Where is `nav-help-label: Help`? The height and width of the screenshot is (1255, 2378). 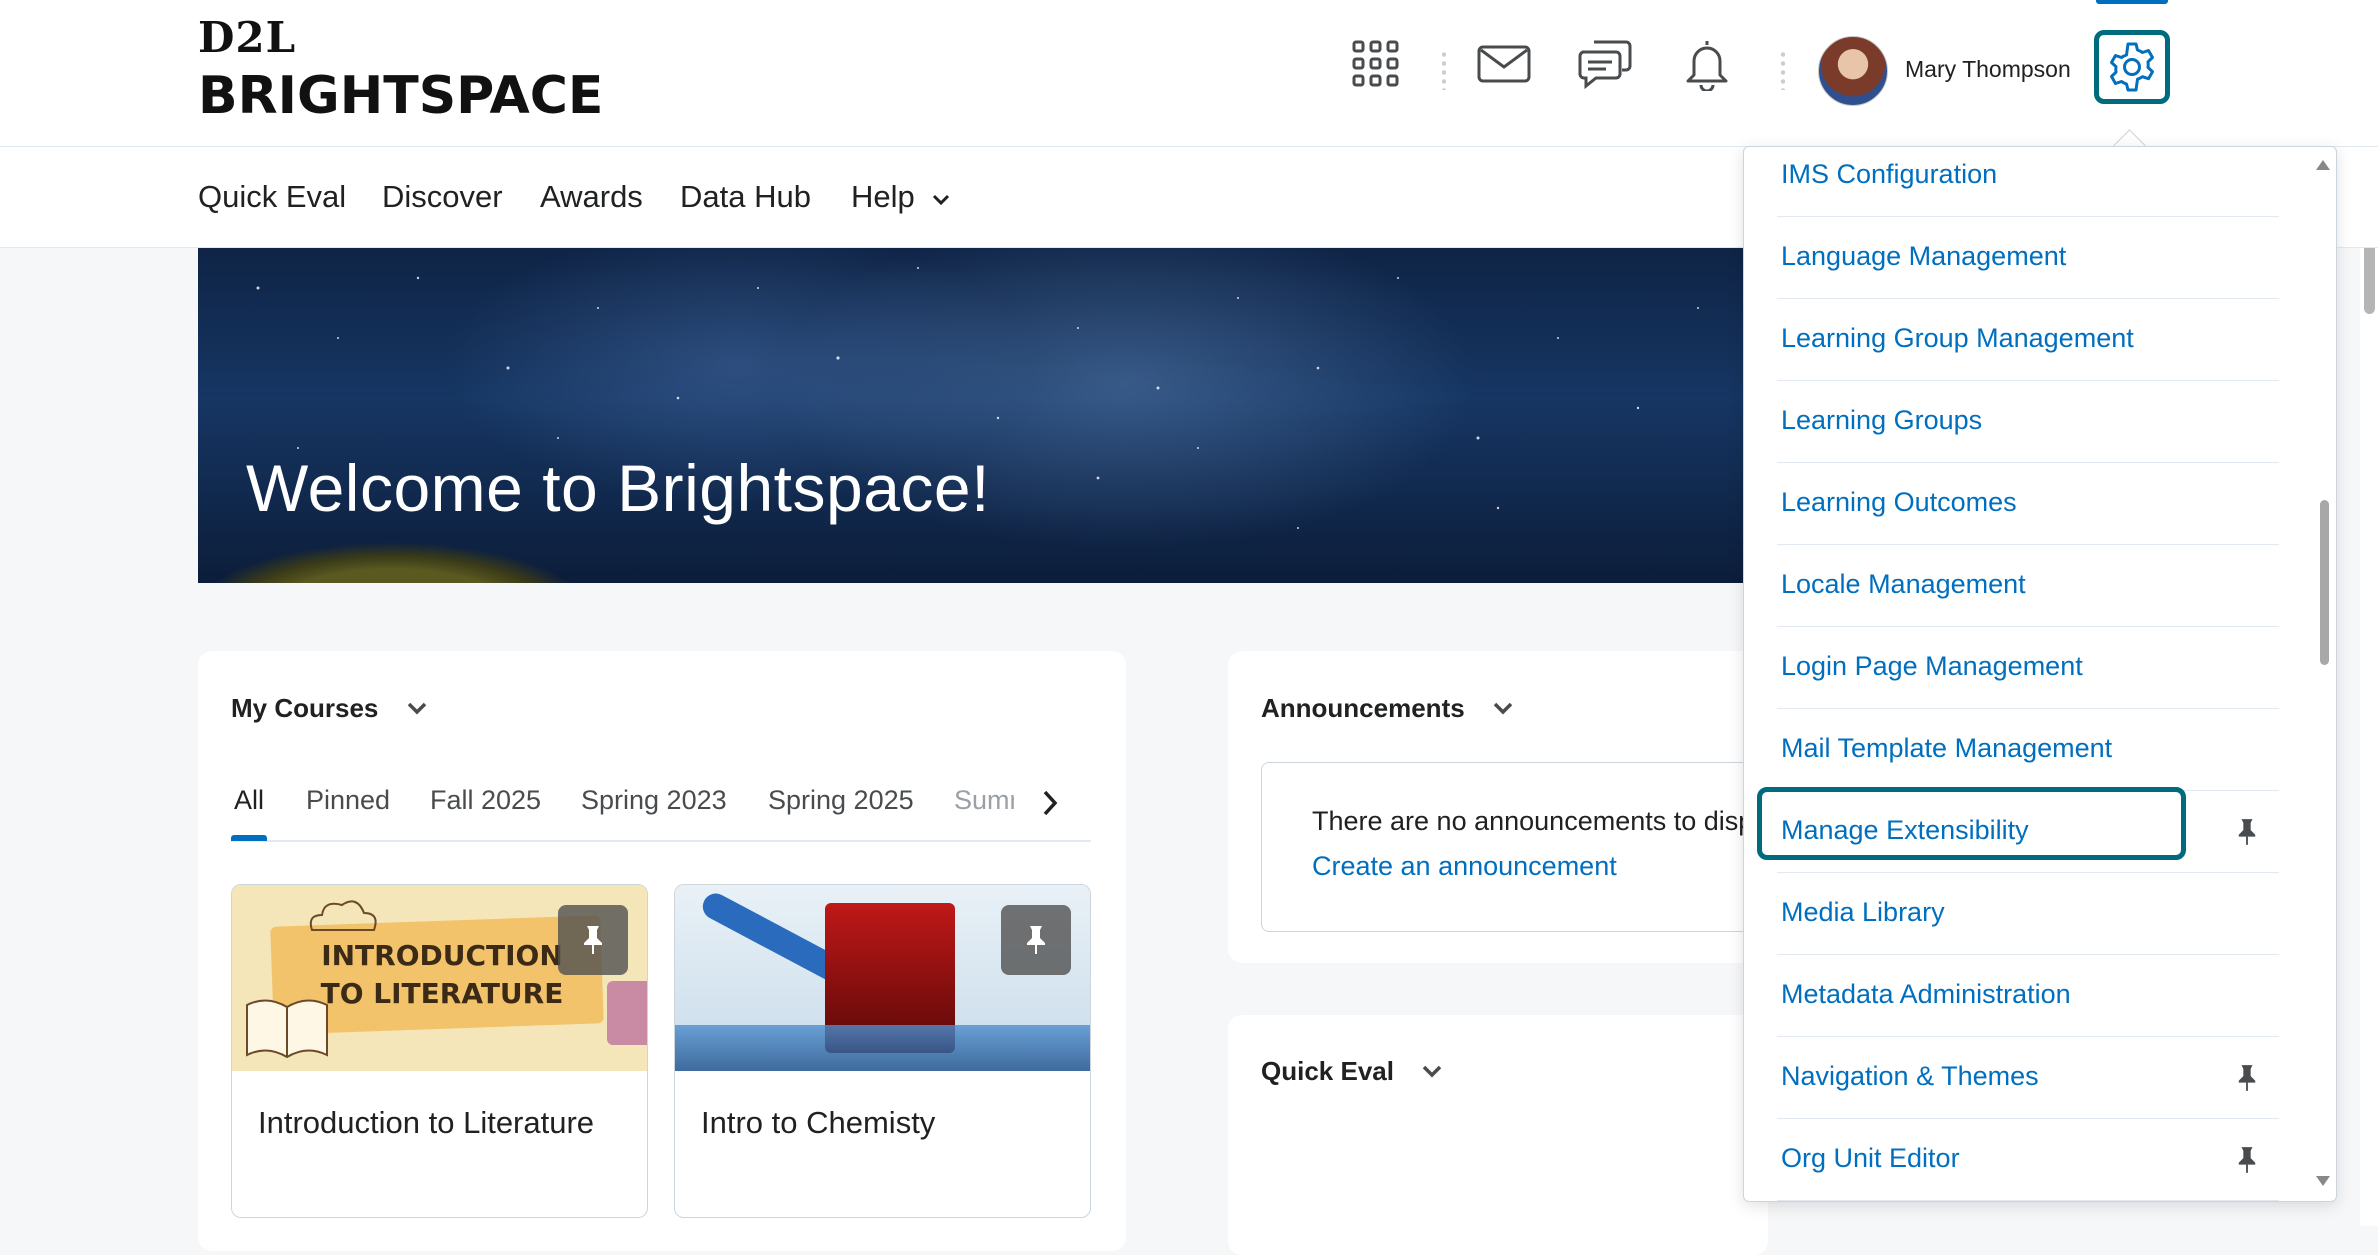 nav-help-label: Help is located at coordinates (883, 196).